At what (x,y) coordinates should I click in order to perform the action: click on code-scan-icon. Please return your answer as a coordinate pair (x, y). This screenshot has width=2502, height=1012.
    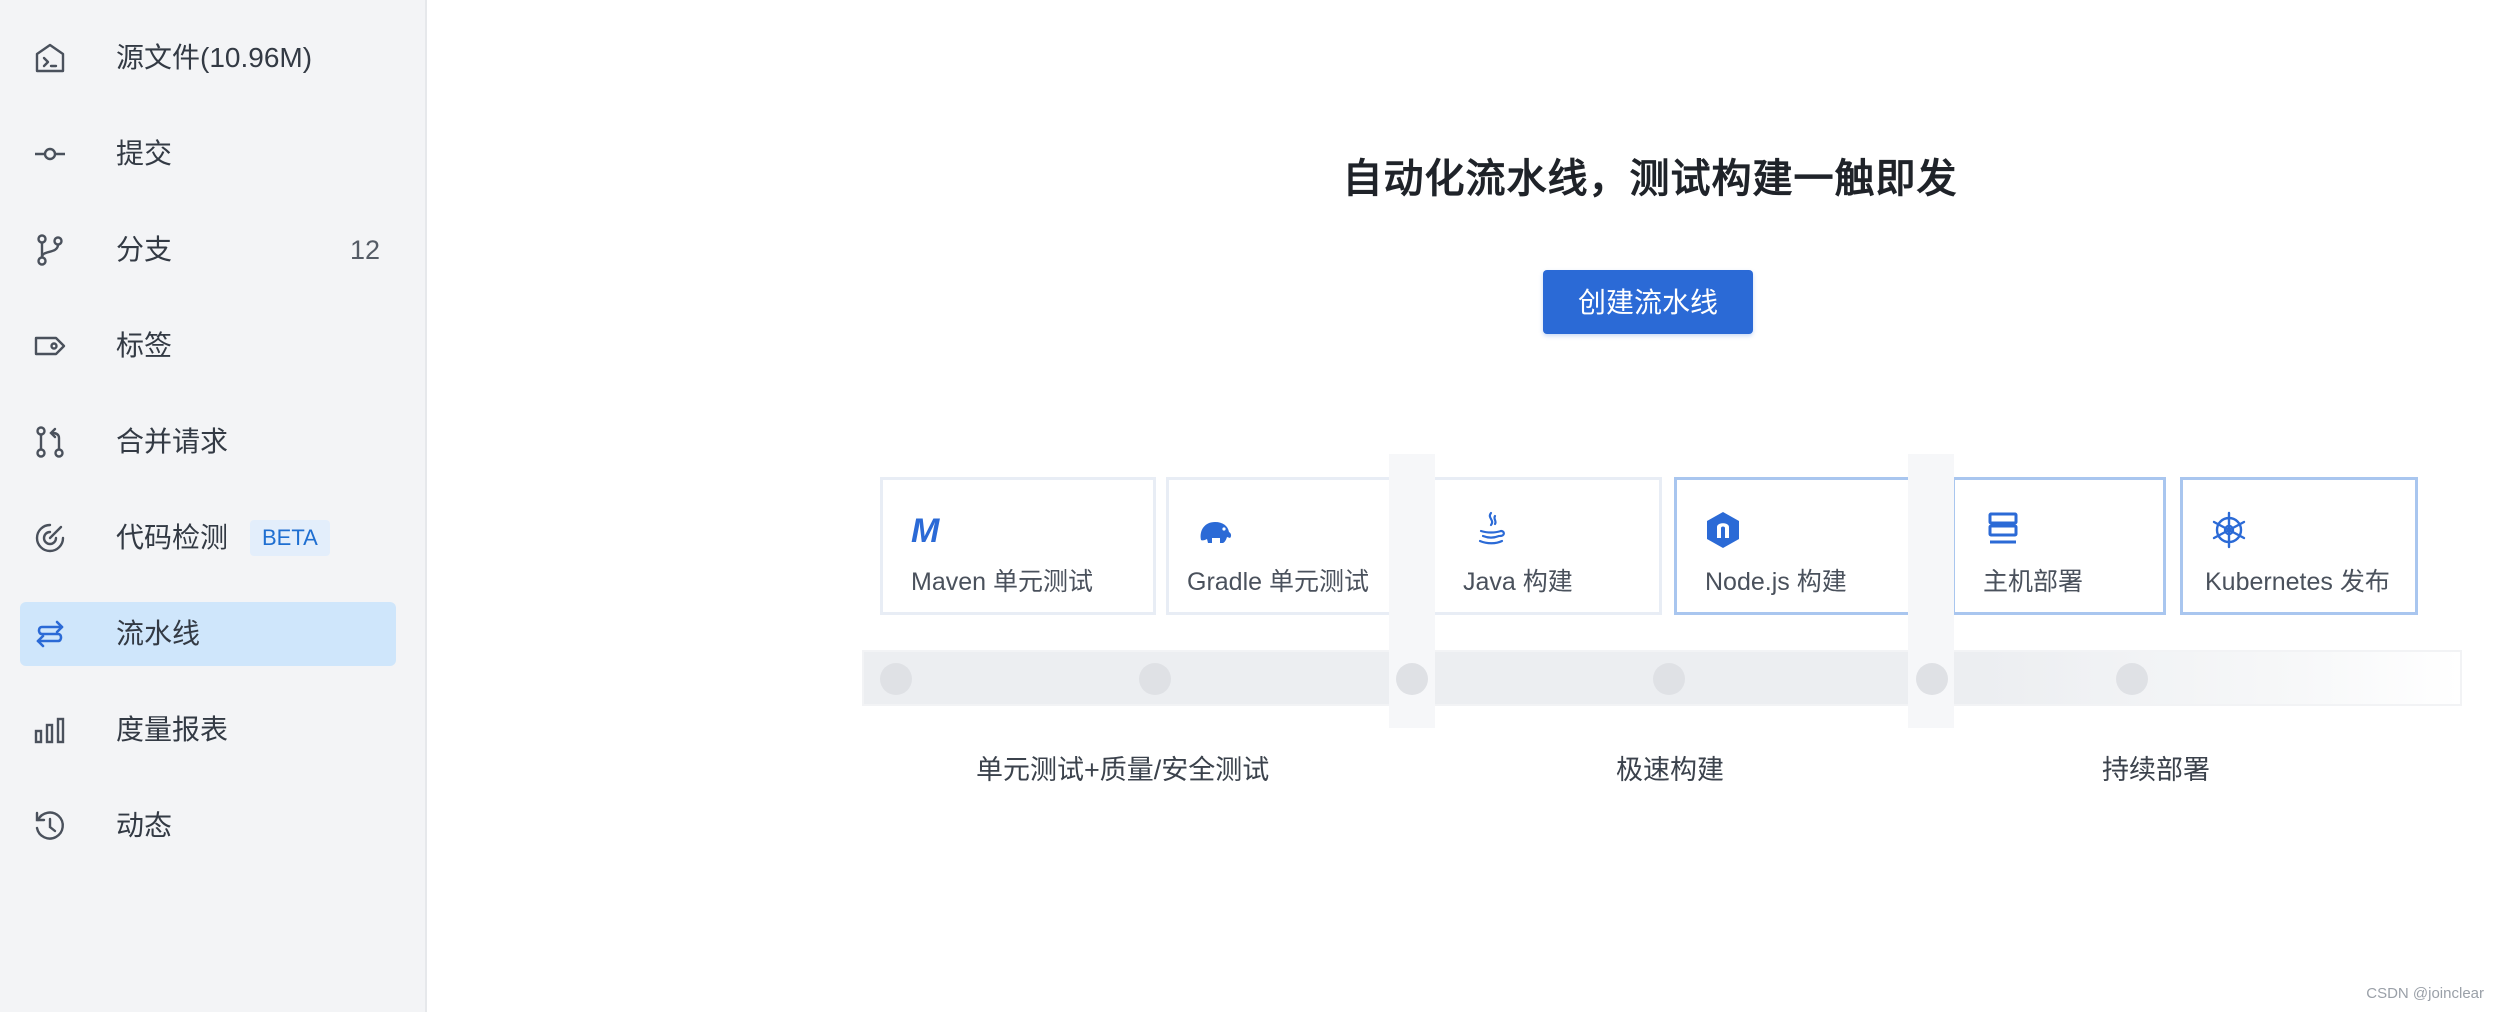
    Looking at the image, I should click on (50, 538).